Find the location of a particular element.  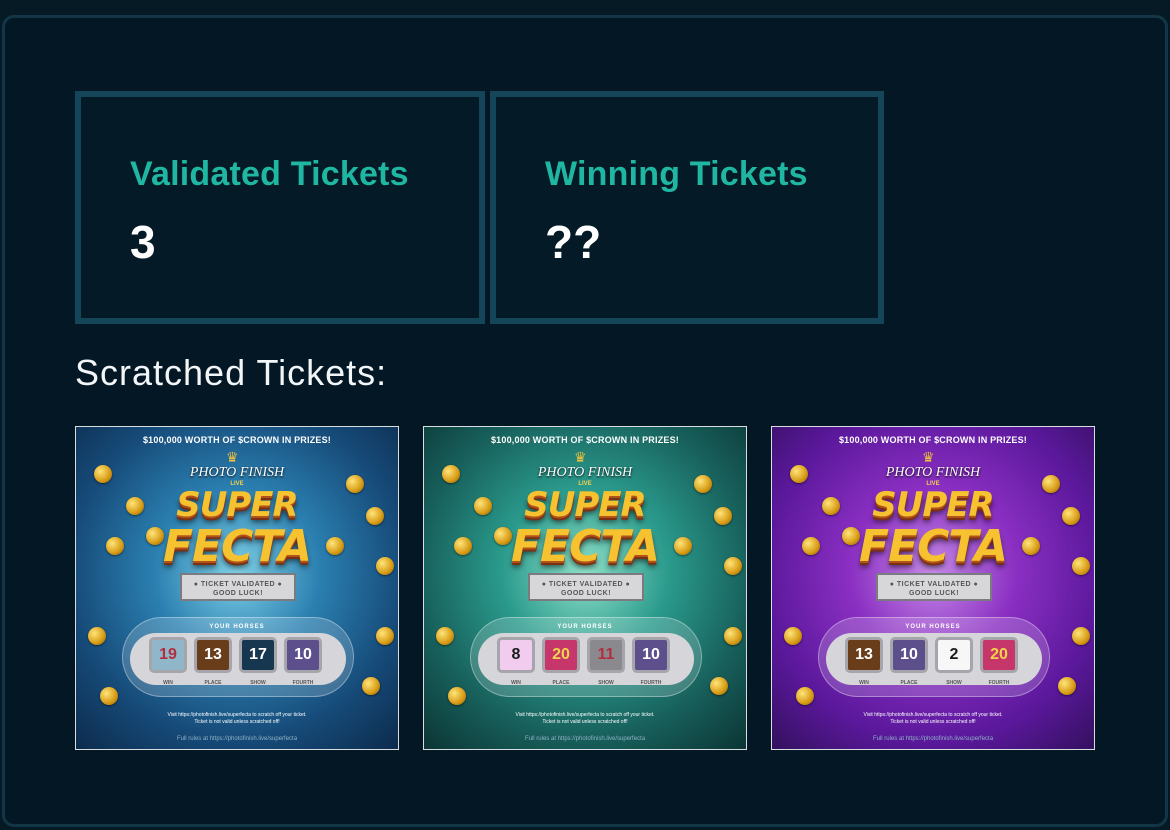

horse-number: 11 is located at coordinates (606, 655).